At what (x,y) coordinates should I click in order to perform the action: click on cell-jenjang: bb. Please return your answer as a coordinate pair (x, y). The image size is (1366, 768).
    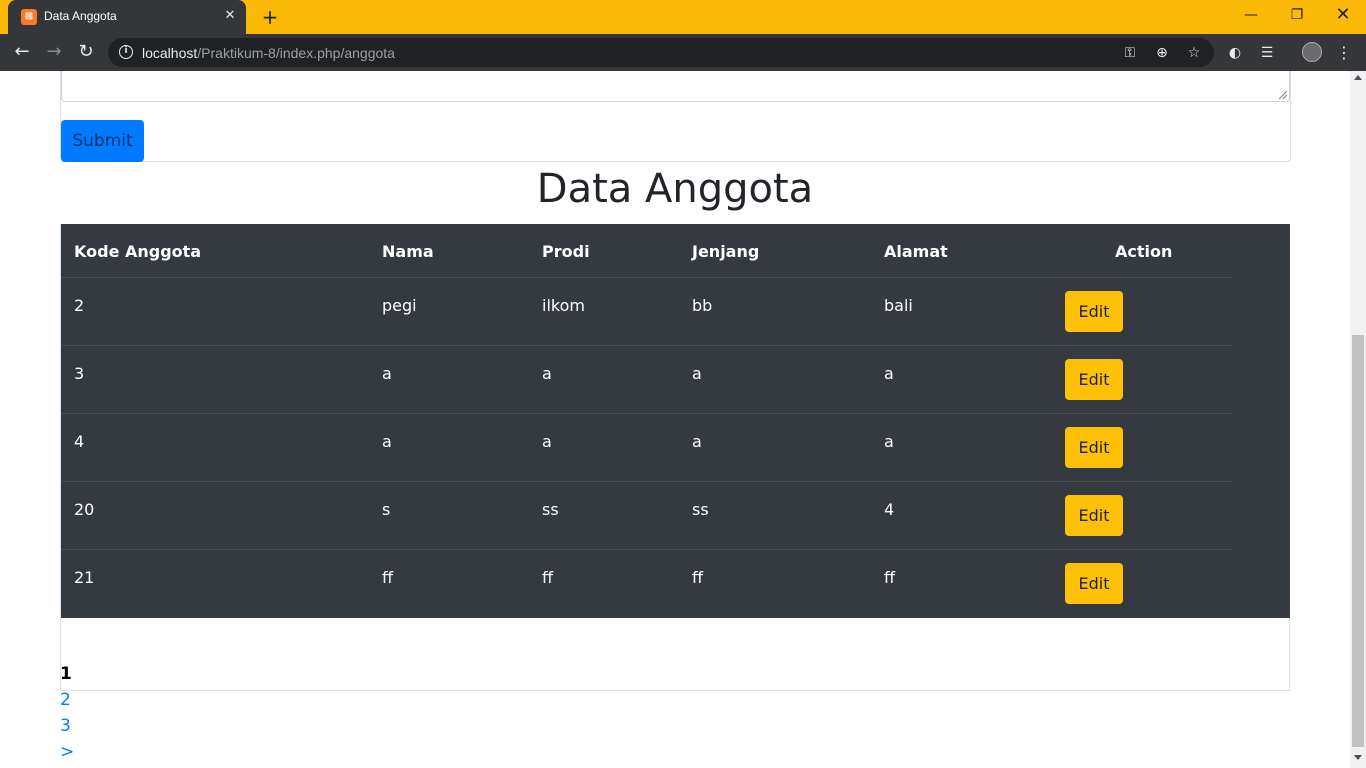
    Looking at the image, I should click on (702, 305).